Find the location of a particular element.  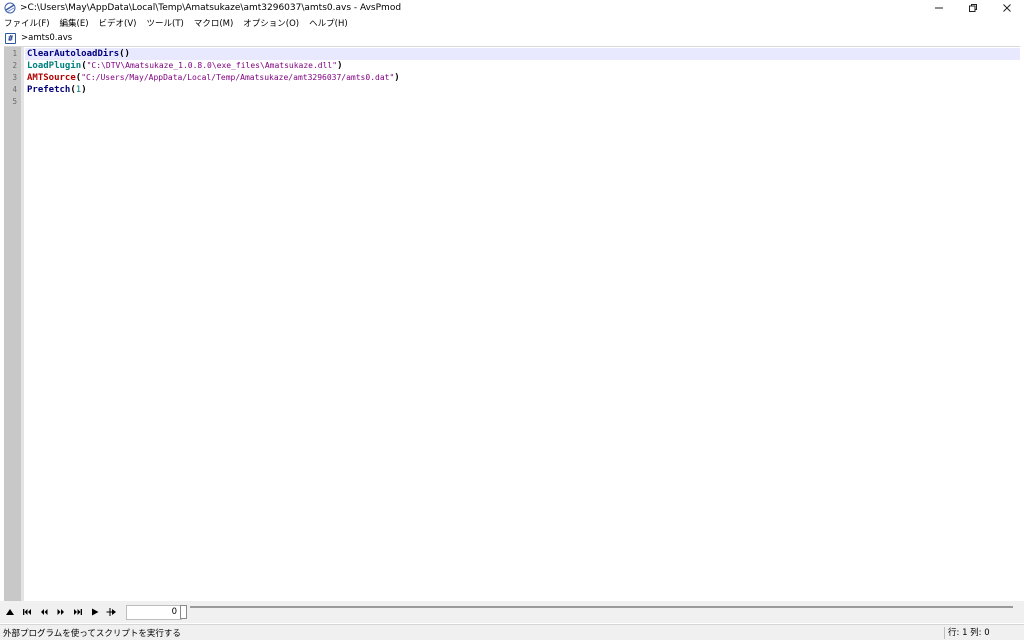

line-number: 5 is located at coordinates (14, 101).